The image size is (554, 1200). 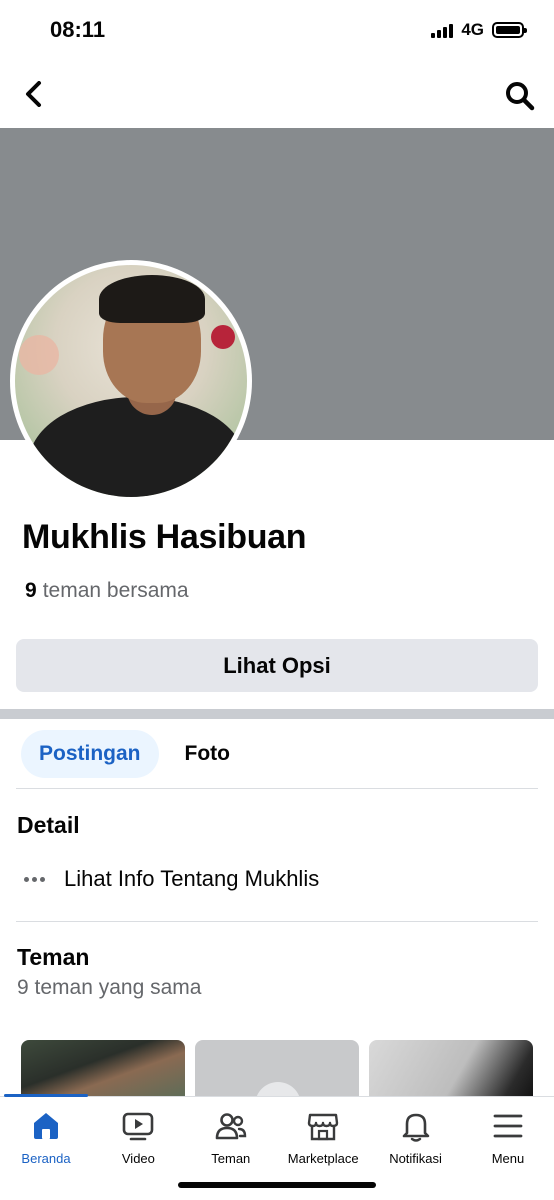 What do you see at coordinates (90, 754) in the screenshot?
I see `tab-posts: Postingan` at bounding box center [90, 754].